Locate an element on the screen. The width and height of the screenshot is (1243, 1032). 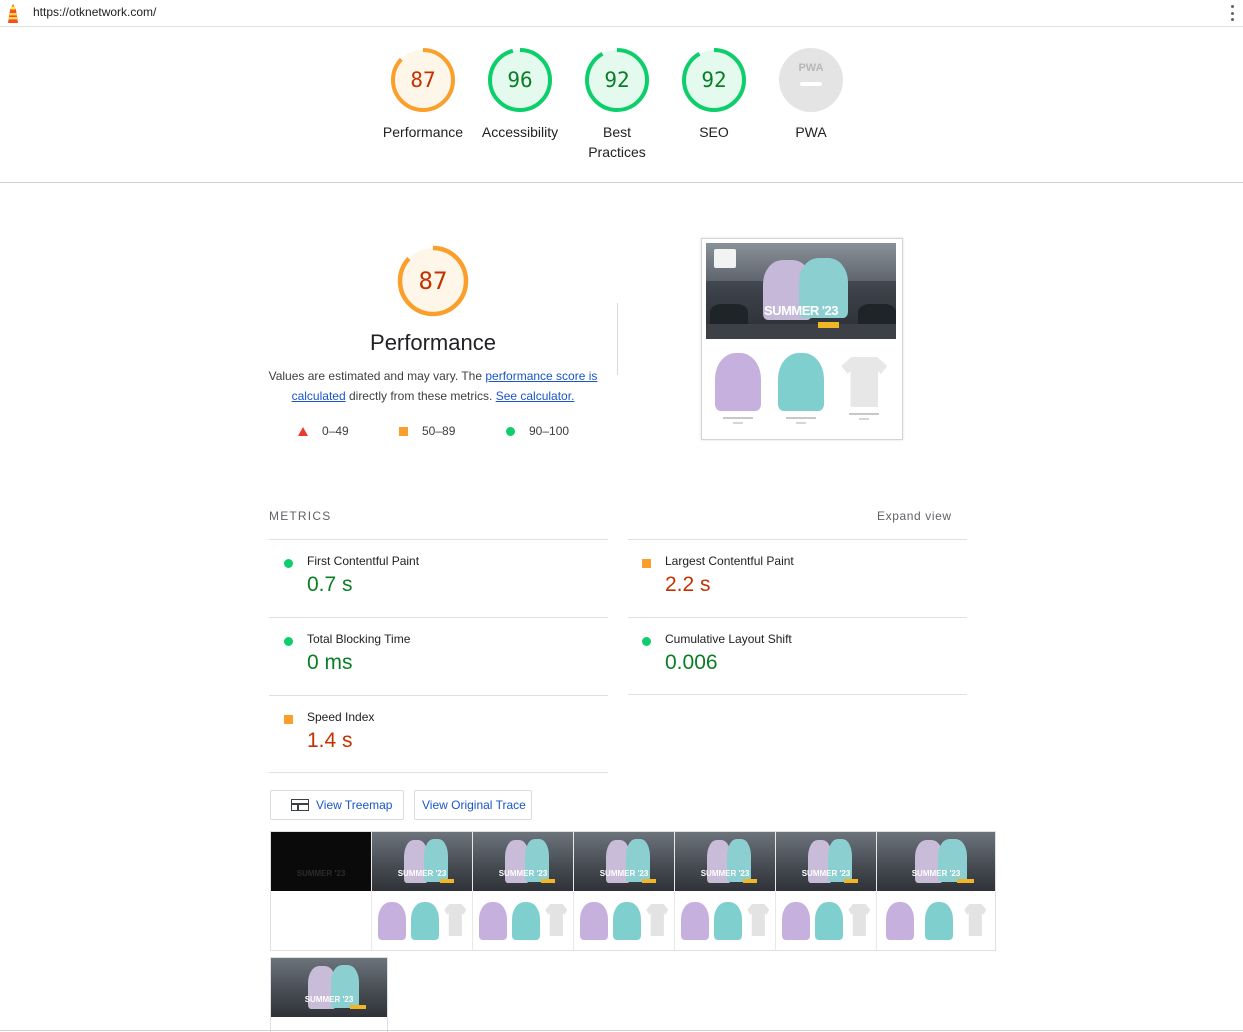
header-divider is located at coordinates (621, 182).